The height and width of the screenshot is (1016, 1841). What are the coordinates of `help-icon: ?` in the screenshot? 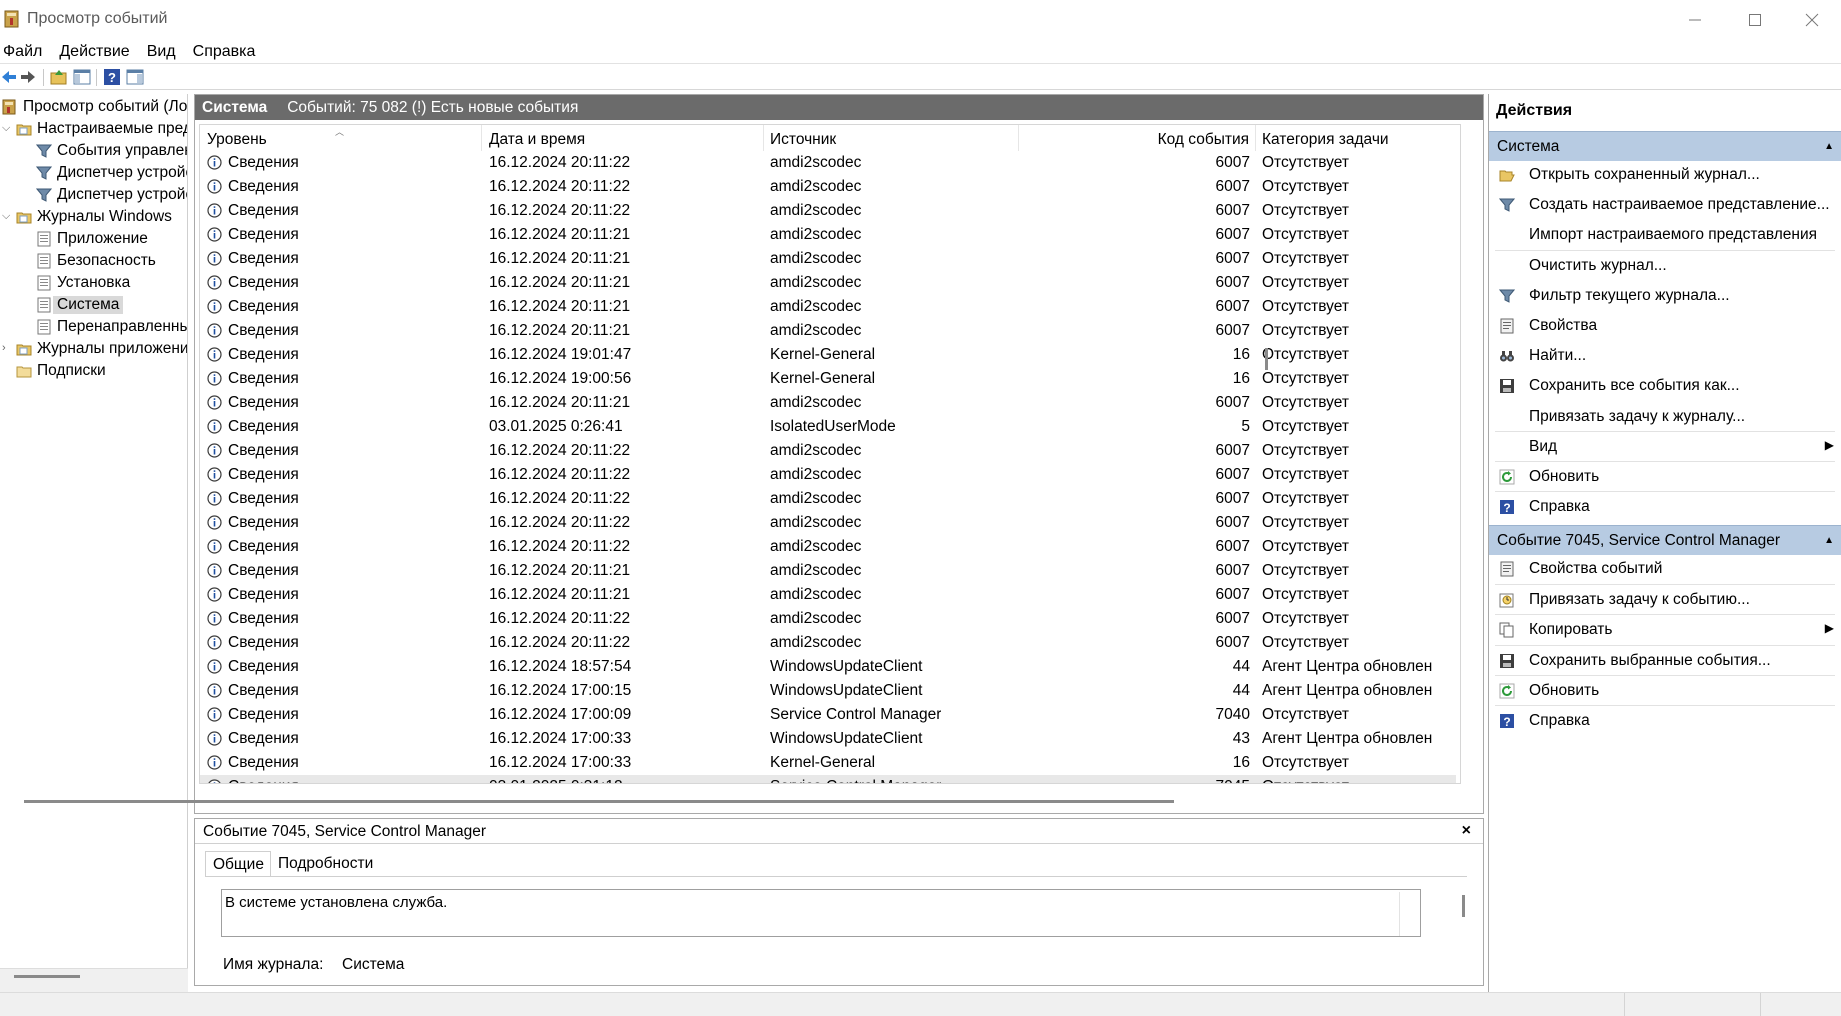 It's located at (112, 77).